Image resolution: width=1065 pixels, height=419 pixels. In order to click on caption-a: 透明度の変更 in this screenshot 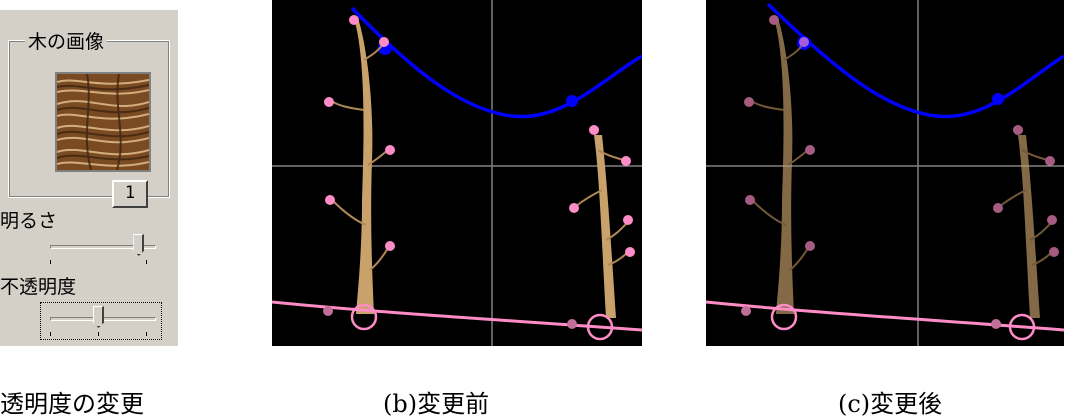, I will do `click(72, 404)`.